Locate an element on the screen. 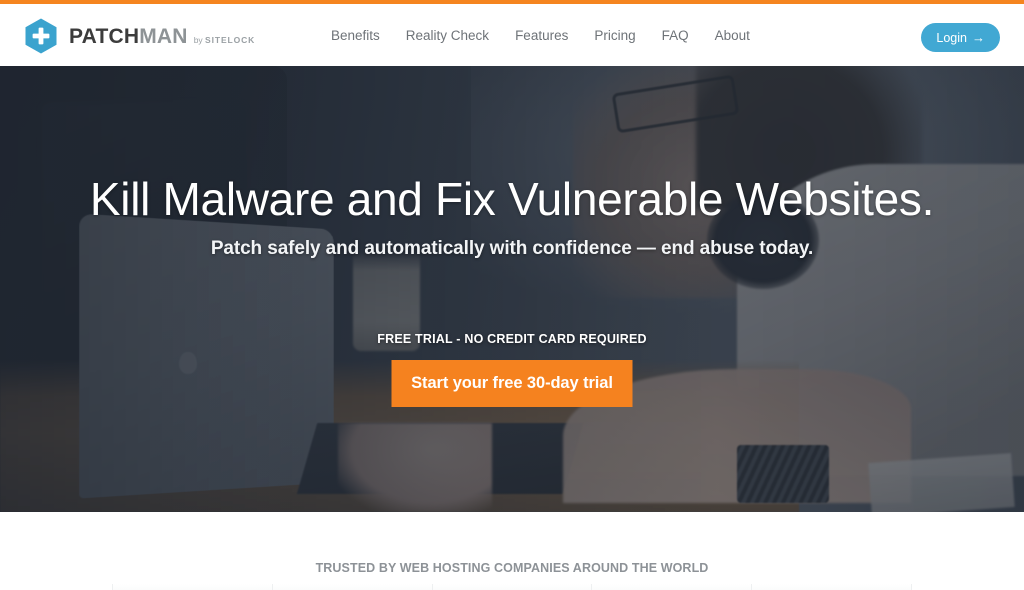 This screenshot has width=1024, height=590. brand-tagline-prefix: by is located at coordinates (199, 40).